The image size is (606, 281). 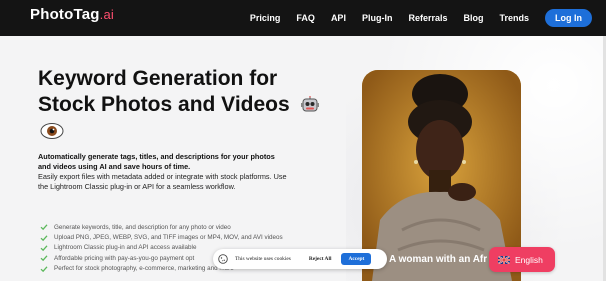 I want to click on nav-link-api: API, so click(x=338, y=18).